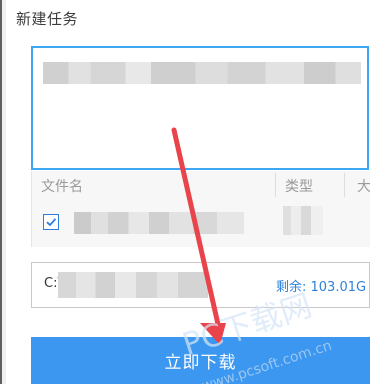  What do you see at coordinates (200, 360) in the screenshot?
I see `download-now-button: 立即下载` at bounding box center [200, 360].